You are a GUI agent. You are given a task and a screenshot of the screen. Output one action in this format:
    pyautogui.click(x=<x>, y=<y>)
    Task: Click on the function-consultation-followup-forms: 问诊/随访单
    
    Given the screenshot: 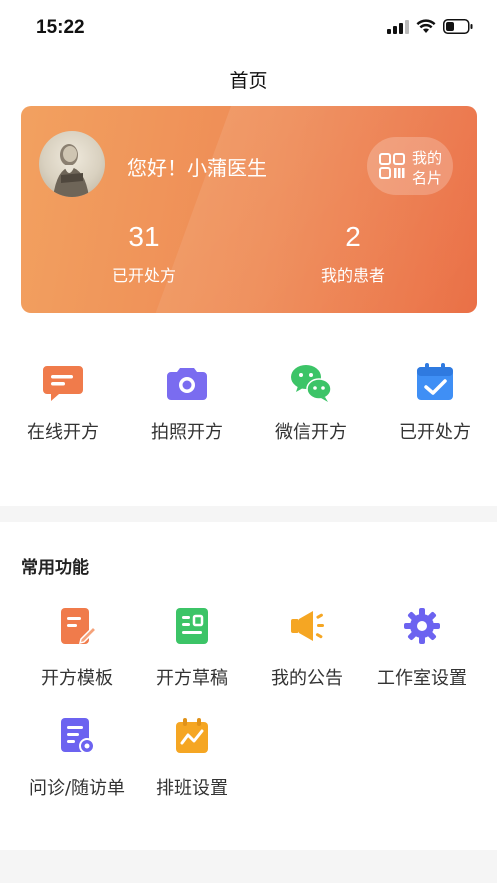 What is the action you would take?
    pyautogui.click(x=77, y=758)
    